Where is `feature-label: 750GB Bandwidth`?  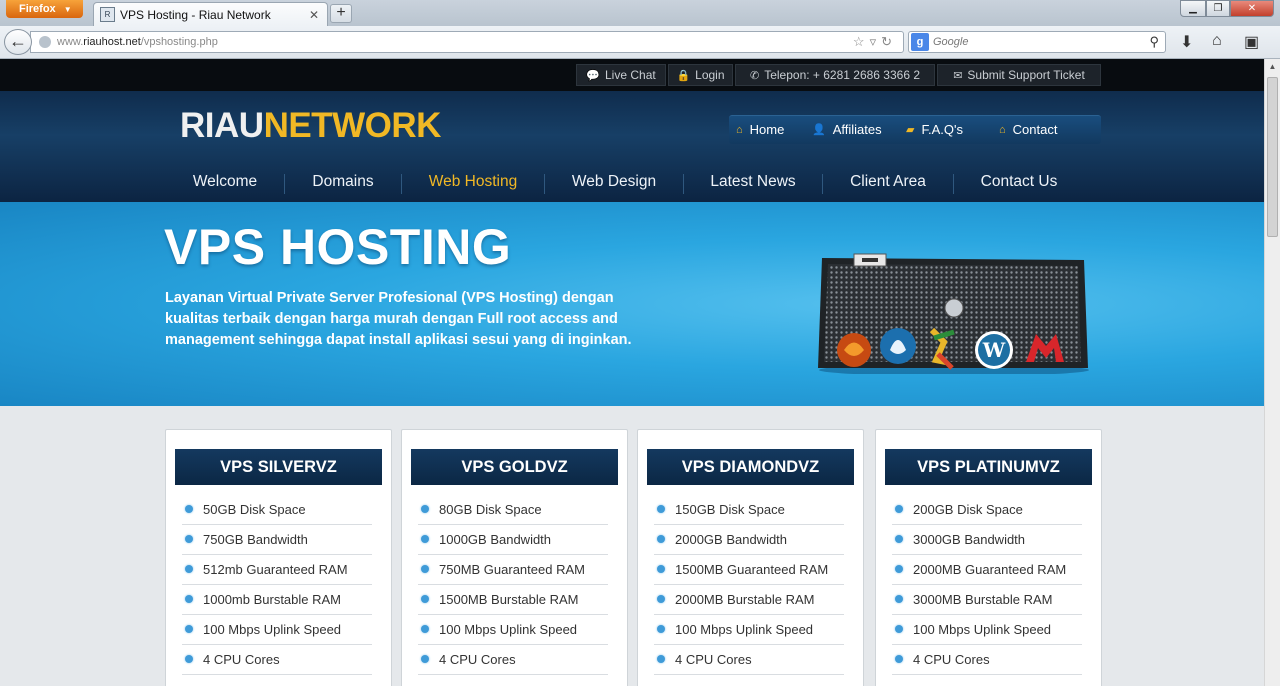
feature-label: 750GB Bandwidth is located at coordinates (255, 539).